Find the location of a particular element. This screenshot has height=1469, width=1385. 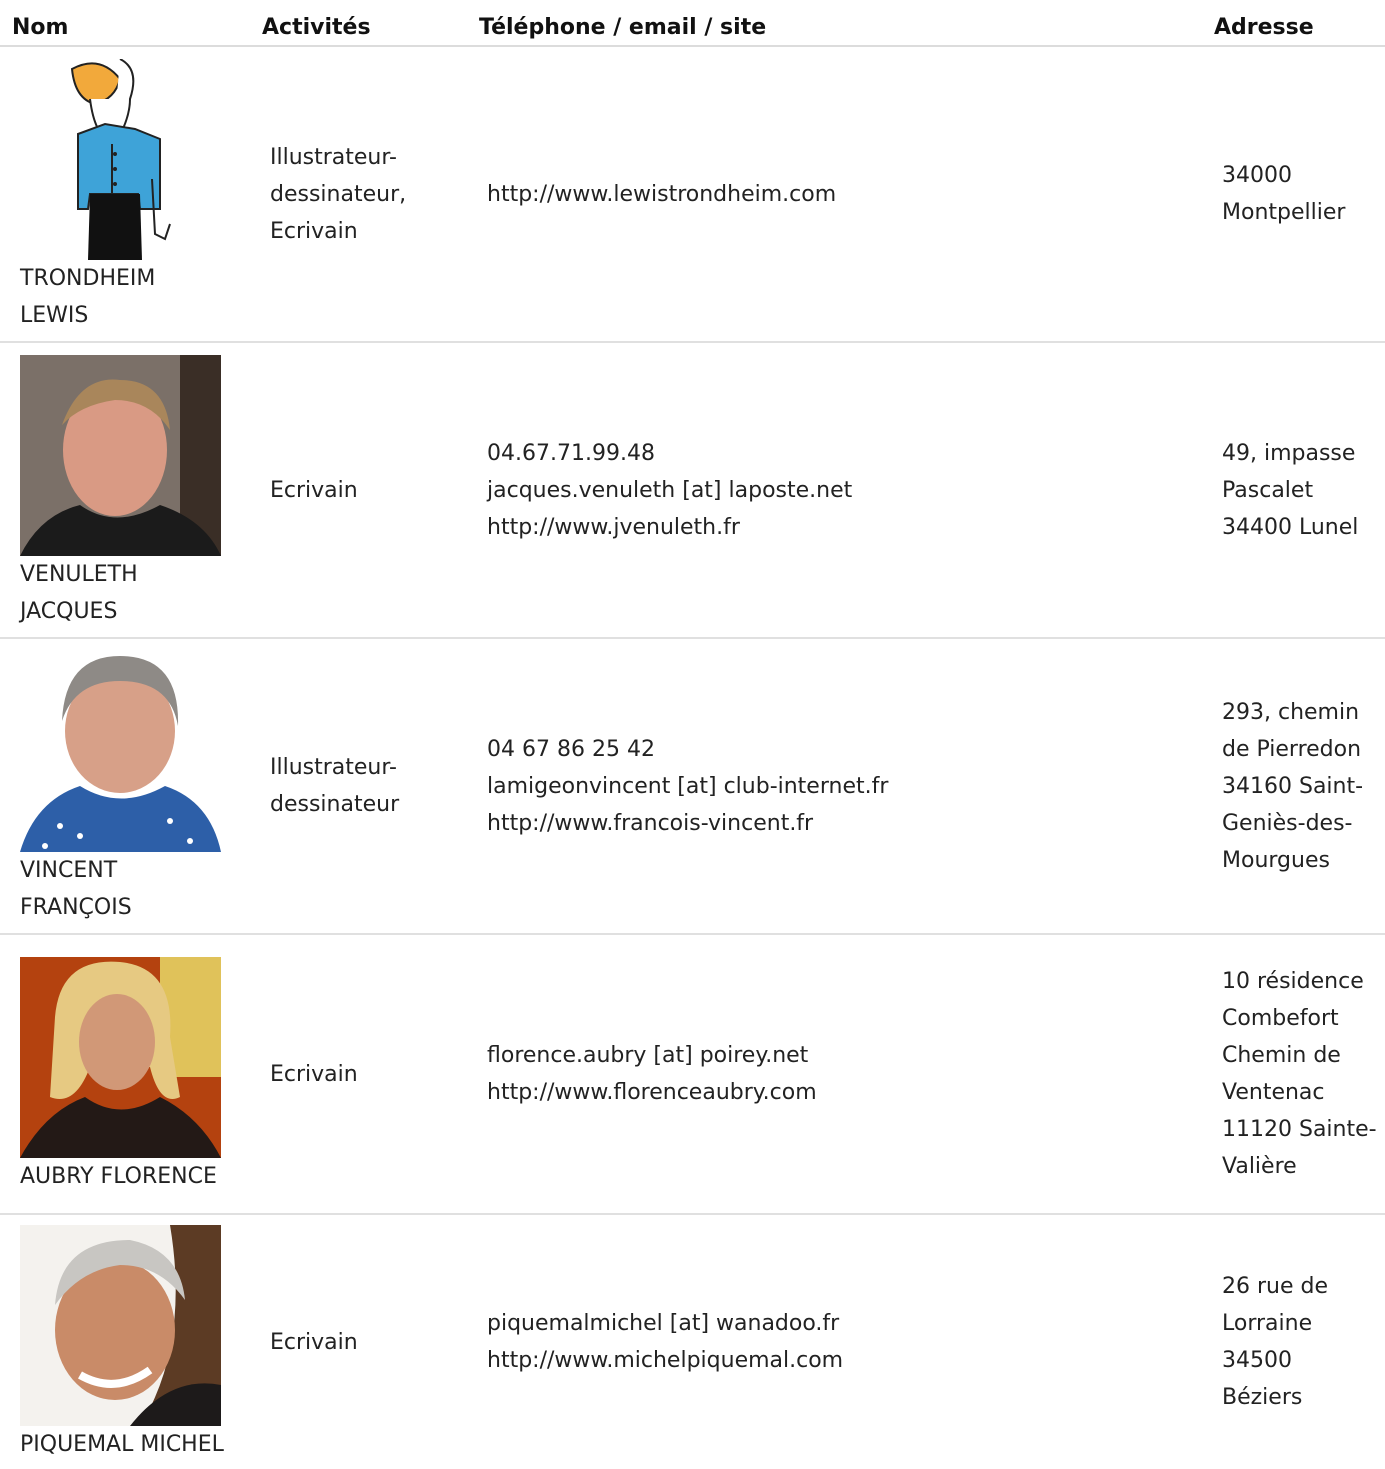

website-link: http://www.jvenuleth.fr is located at coordinates (840, 527).